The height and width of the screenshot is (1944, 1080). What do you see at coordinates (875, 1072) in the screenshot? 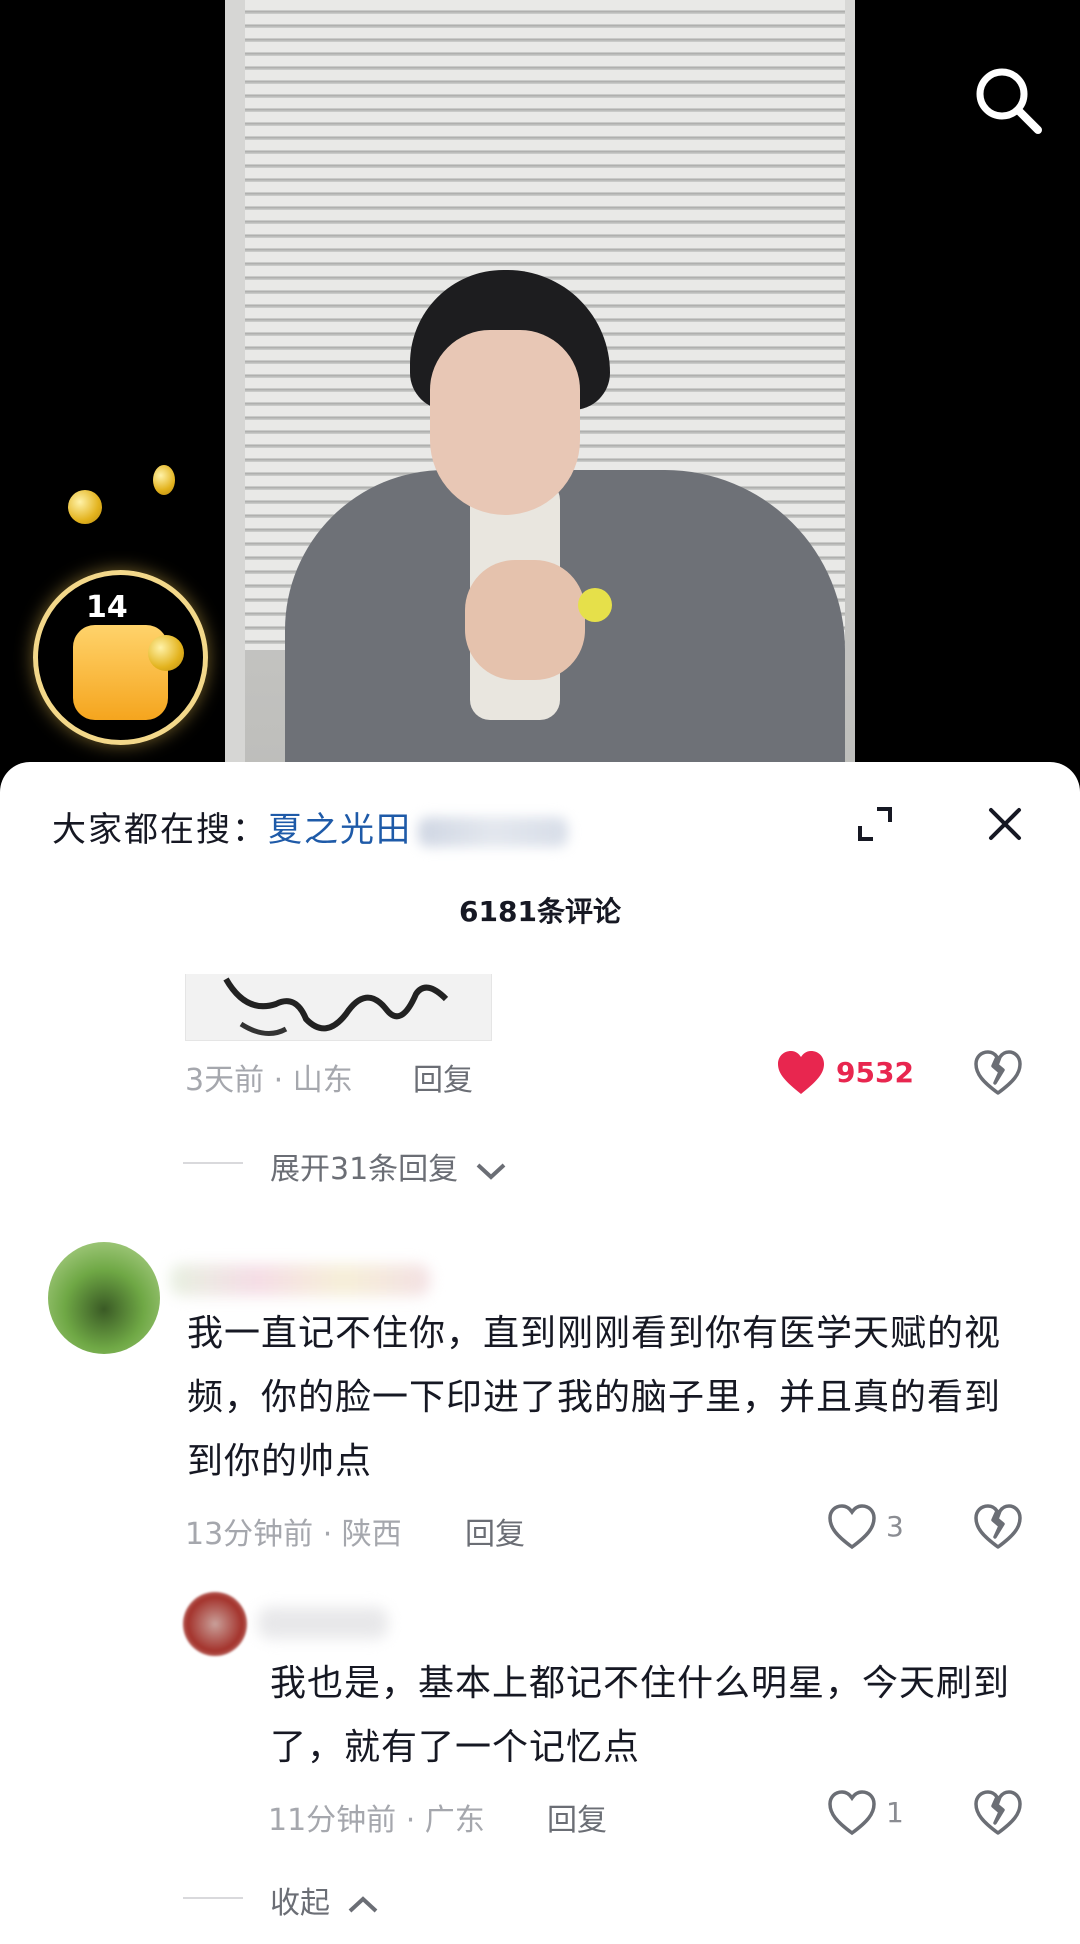
I see `like-count: 9532` at bounding box center [875, 1072].